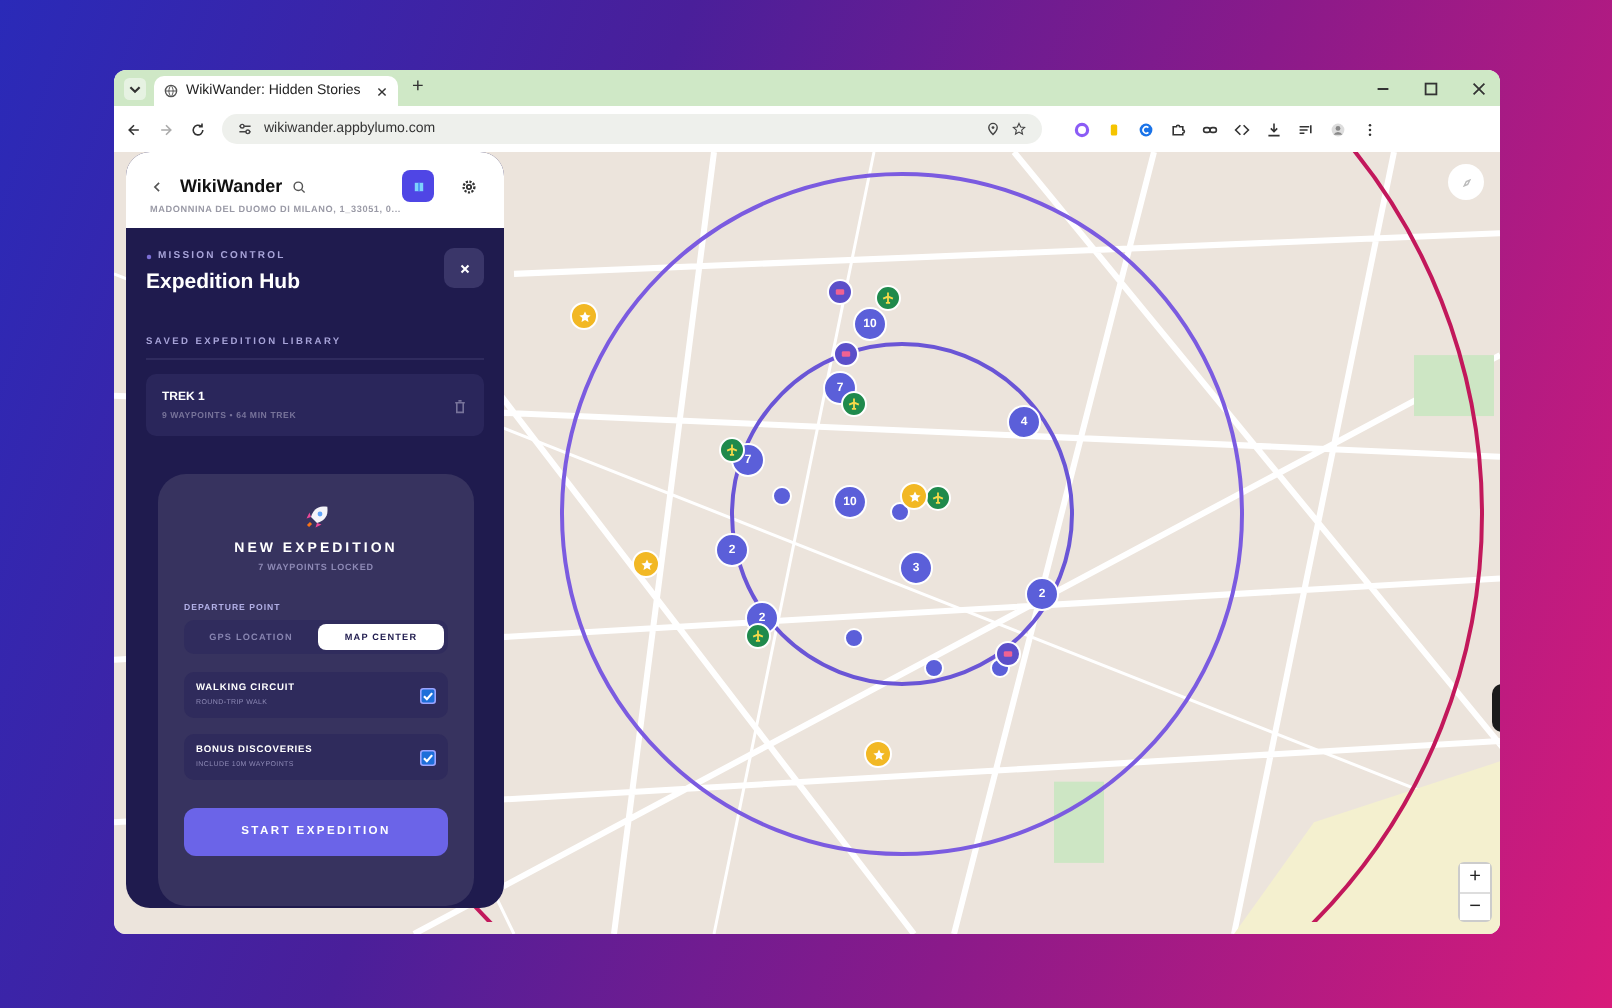  Describe the element at coordinates (1210, 129) in the screenshot. I see `link-icon` at that location.